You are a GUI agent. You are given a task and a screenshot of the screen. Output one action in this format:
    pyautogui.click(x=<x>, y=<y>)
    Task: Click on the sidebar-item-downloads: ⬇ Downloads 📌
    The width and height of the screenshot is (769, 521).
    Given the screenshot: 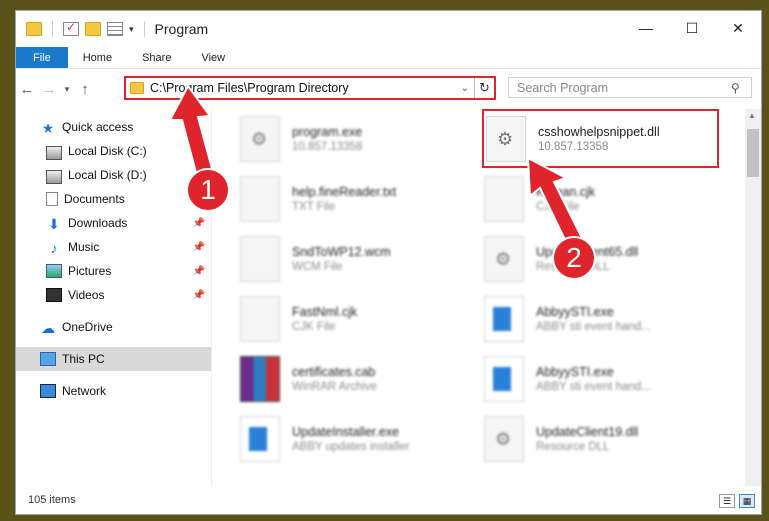 What is the action you would take?
    pyautogui.click(x=113, y=223)
    